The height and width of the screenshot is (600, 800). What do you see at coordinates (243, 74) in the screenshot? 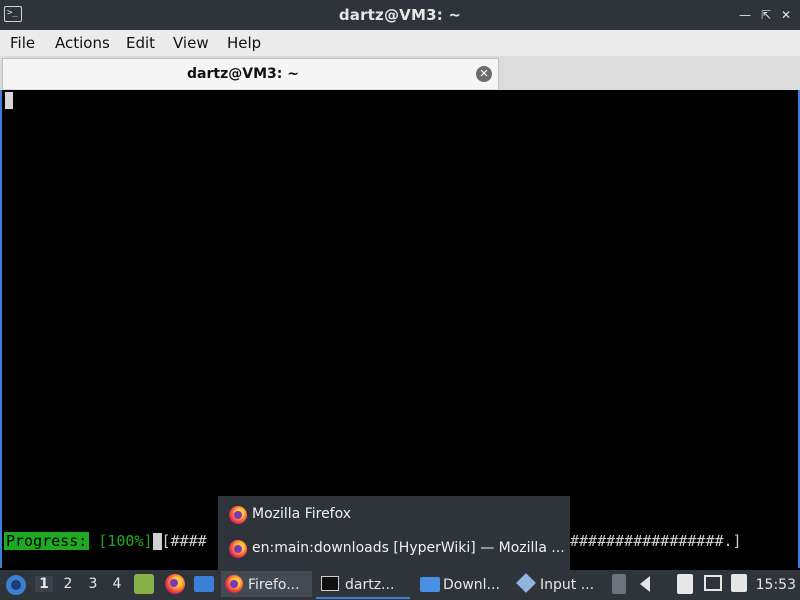
I see `tab-label: dartz@VM3: ~` at bounding box center [243, 74].